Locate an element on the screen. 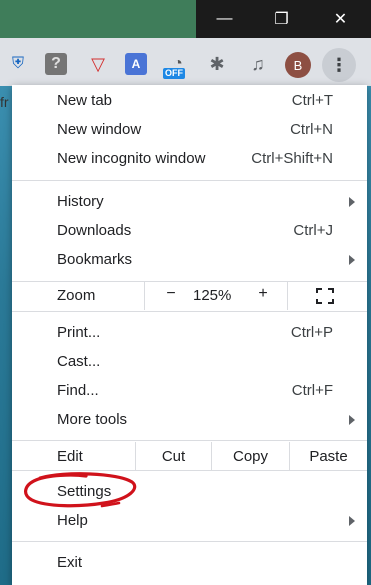 The height and width of the screenshot is (585, 371). menu-item-shortcut: Ctrl+Shift+N is located at coordinates (292, 158).